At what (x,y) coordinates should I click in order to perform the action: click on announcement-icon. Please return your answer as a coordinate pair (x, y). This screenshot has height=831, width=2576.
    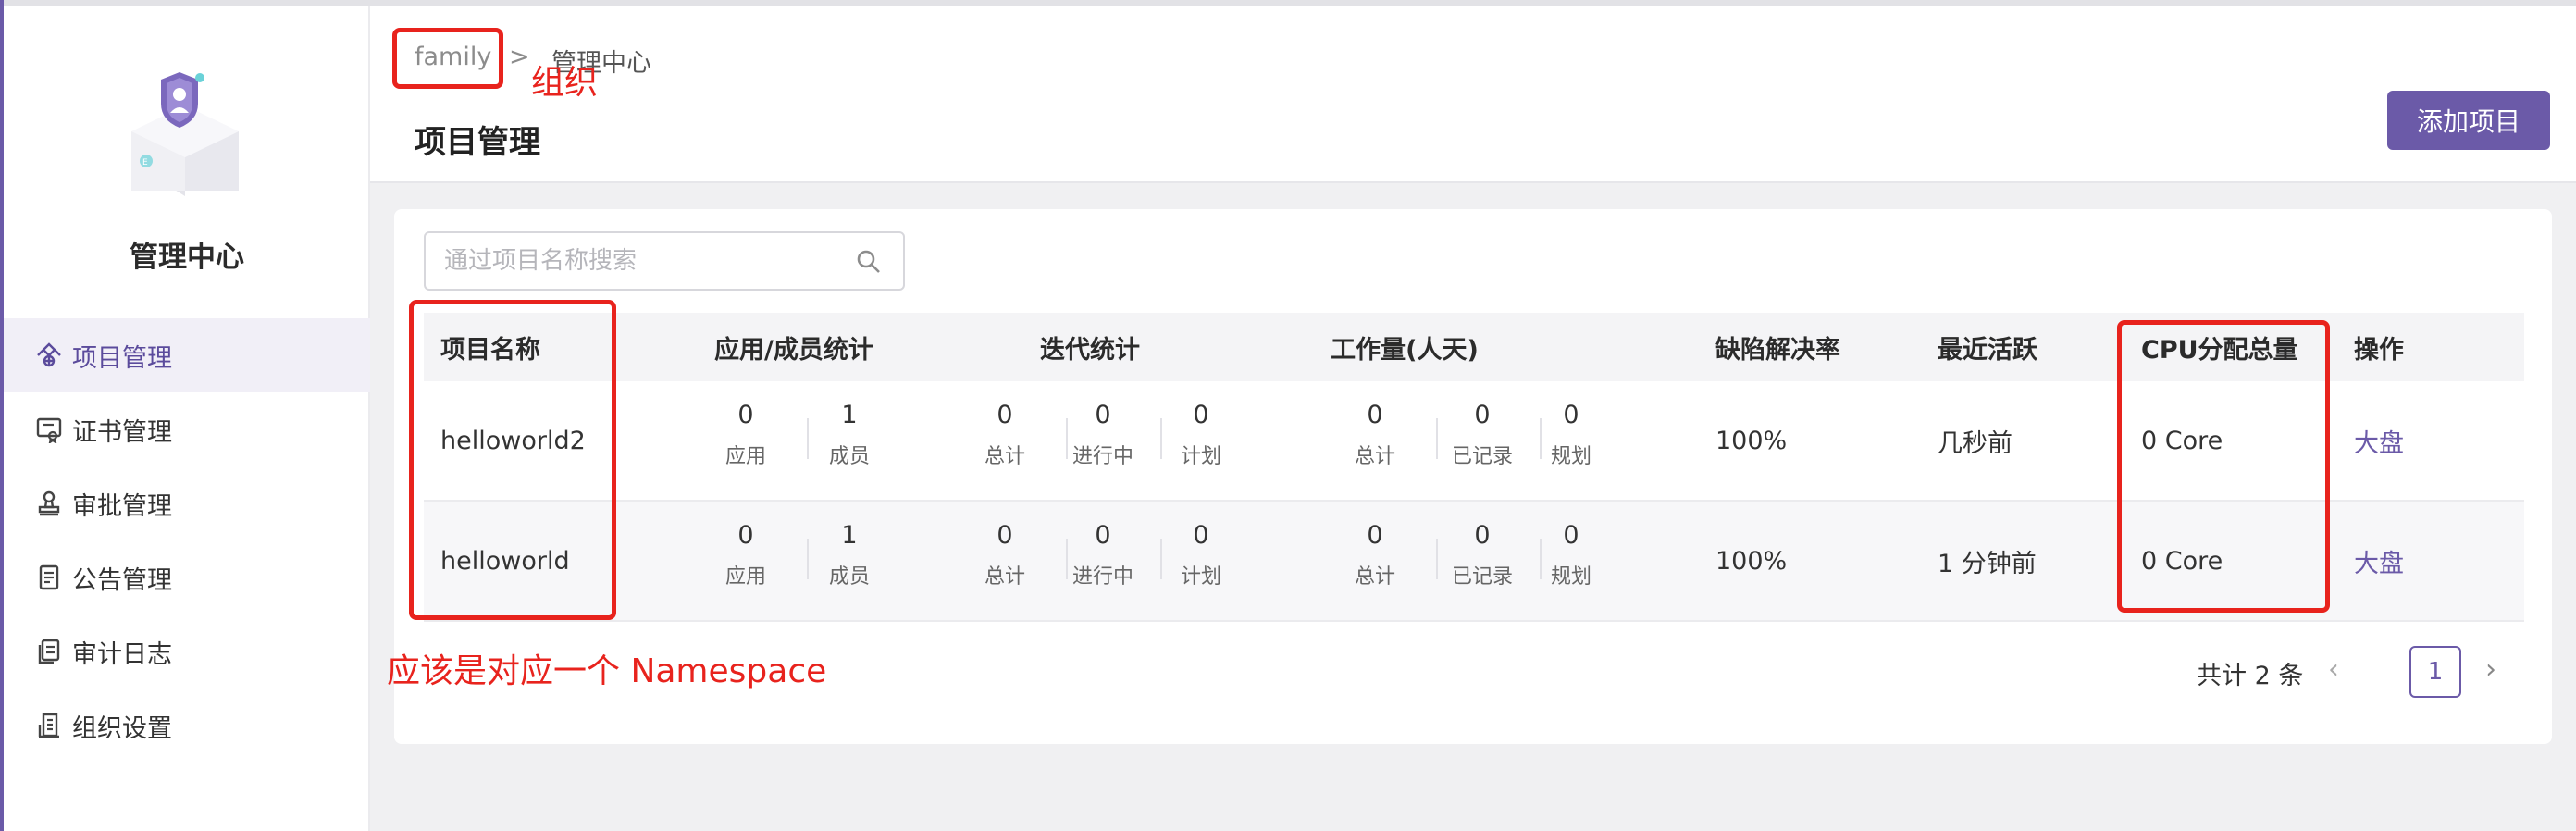
    Looking at the image, I should click on (49, 577).